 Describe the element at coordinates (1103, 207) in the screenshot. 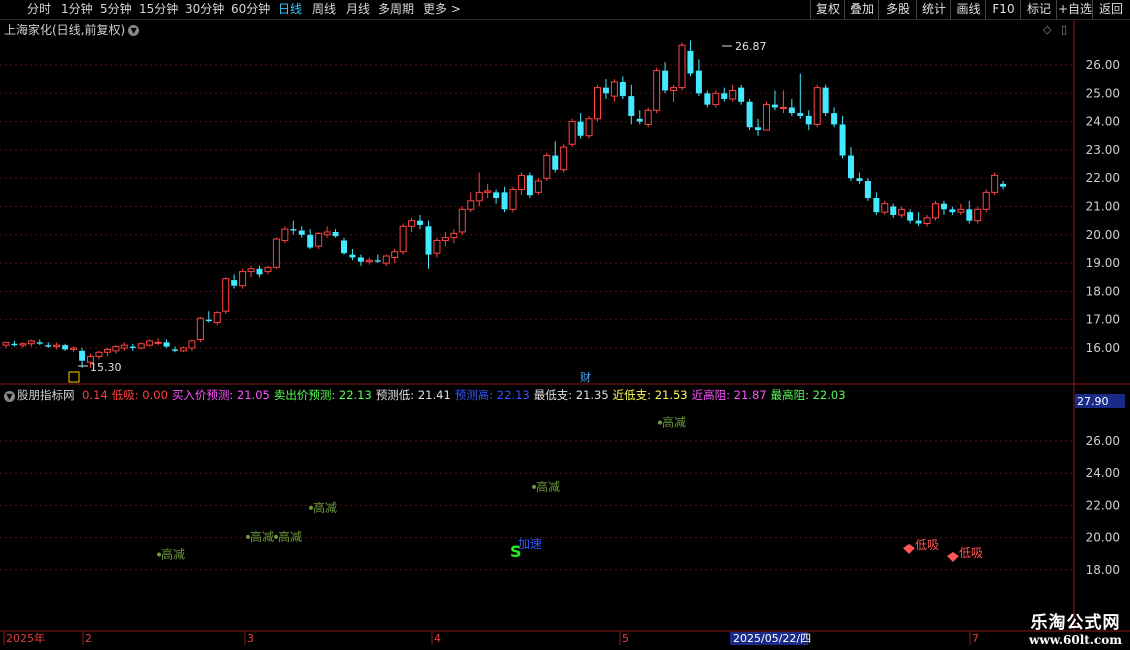

I see `price-tick-label: 21.00` at that location.